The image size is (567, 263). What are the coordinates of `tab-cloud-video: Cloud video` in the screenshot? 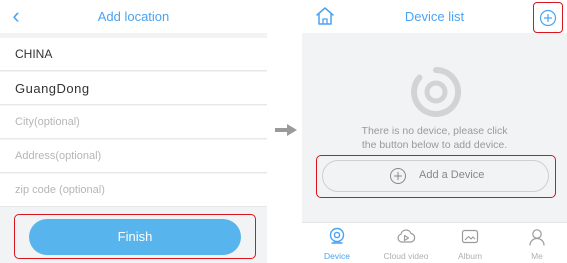 It's located at (406, 243).